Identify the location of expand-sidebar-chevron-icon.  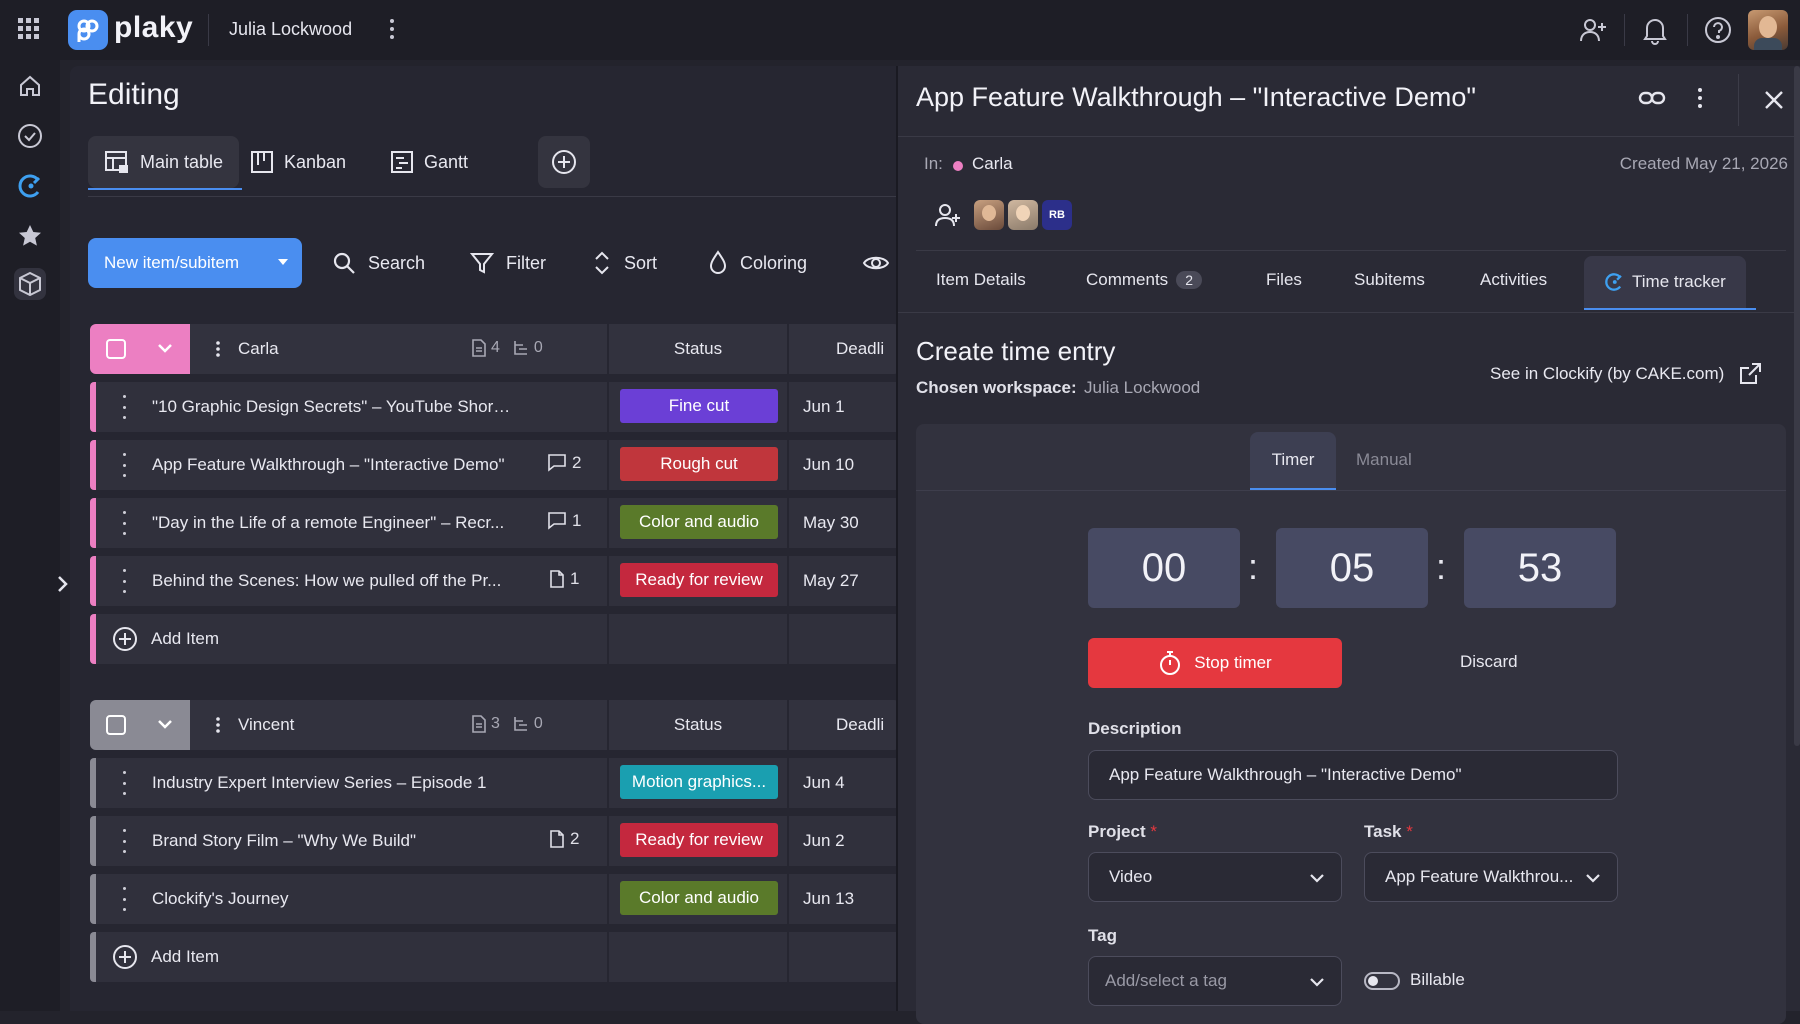
(63, 584).